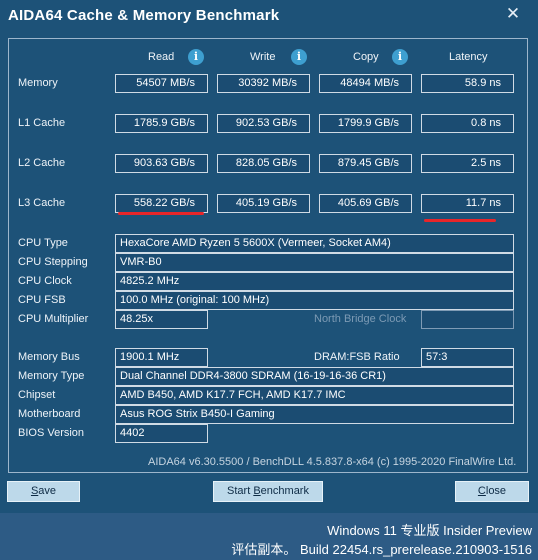 The width and height of the screenshot is (538, 560). Describe the element at coordinates (43, 243) in the screenshot. I see `cpu-type-label: CPU Type` at that location.